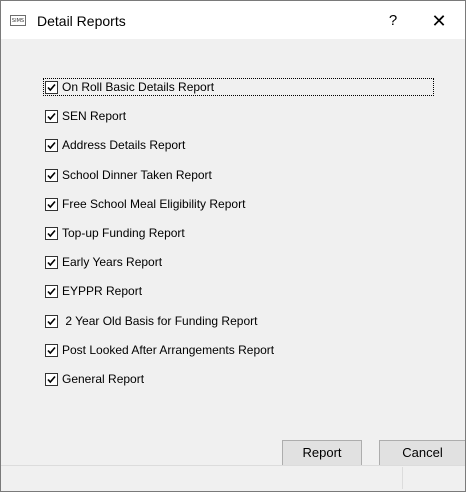 This screenshot has height=492, width=466. I want to click on dialog-button-bar: Report Cancel, so click(233, 461).